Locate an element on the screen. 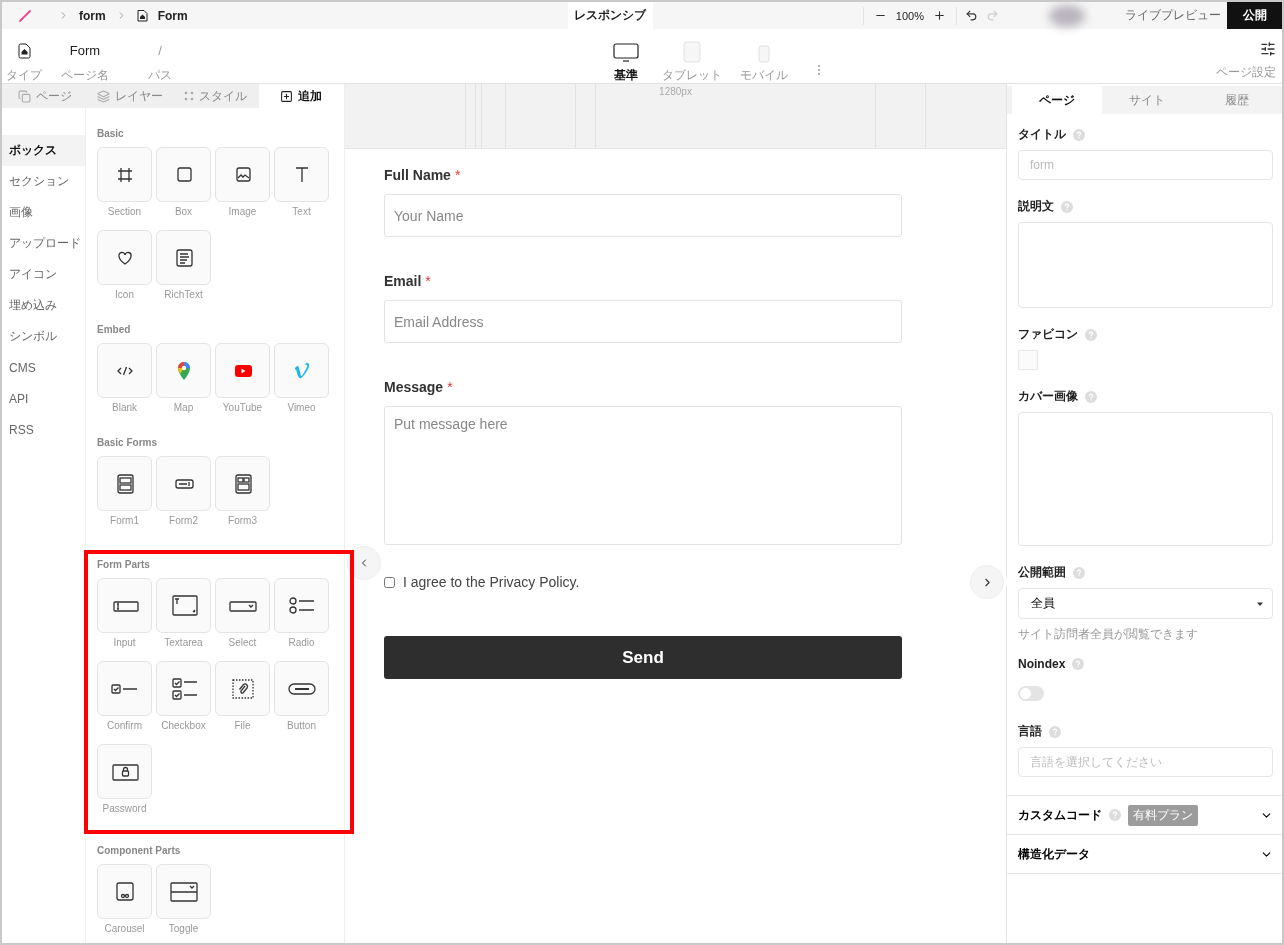  message-field: Put message here is located at coordinates (643, 475).